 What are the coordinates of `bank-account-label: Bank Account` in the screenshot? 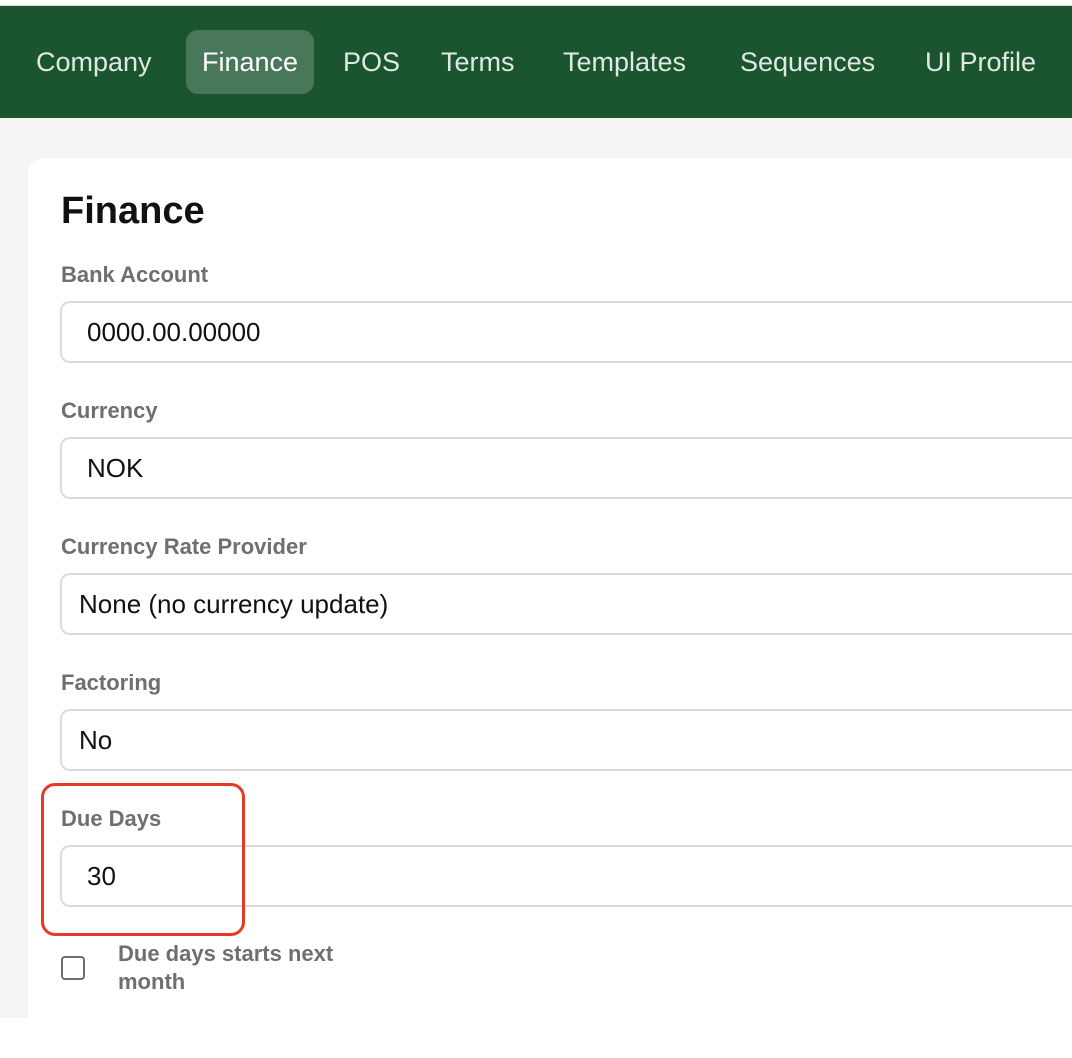 It's located at (135, 274).